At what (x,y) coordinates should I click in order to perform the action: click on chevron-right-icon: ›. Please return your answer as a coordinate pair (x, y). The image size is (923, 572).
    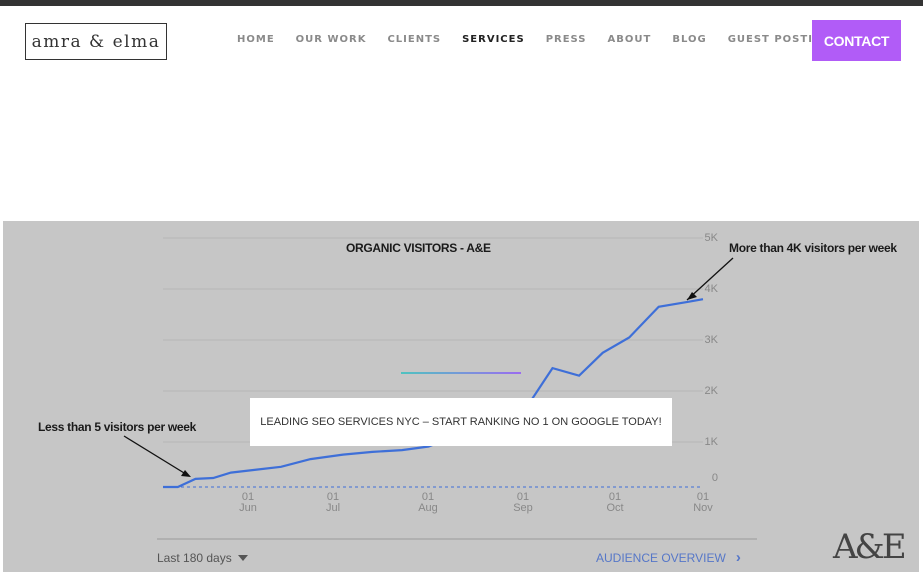
    Looking at the image, I should click on (738, 557).